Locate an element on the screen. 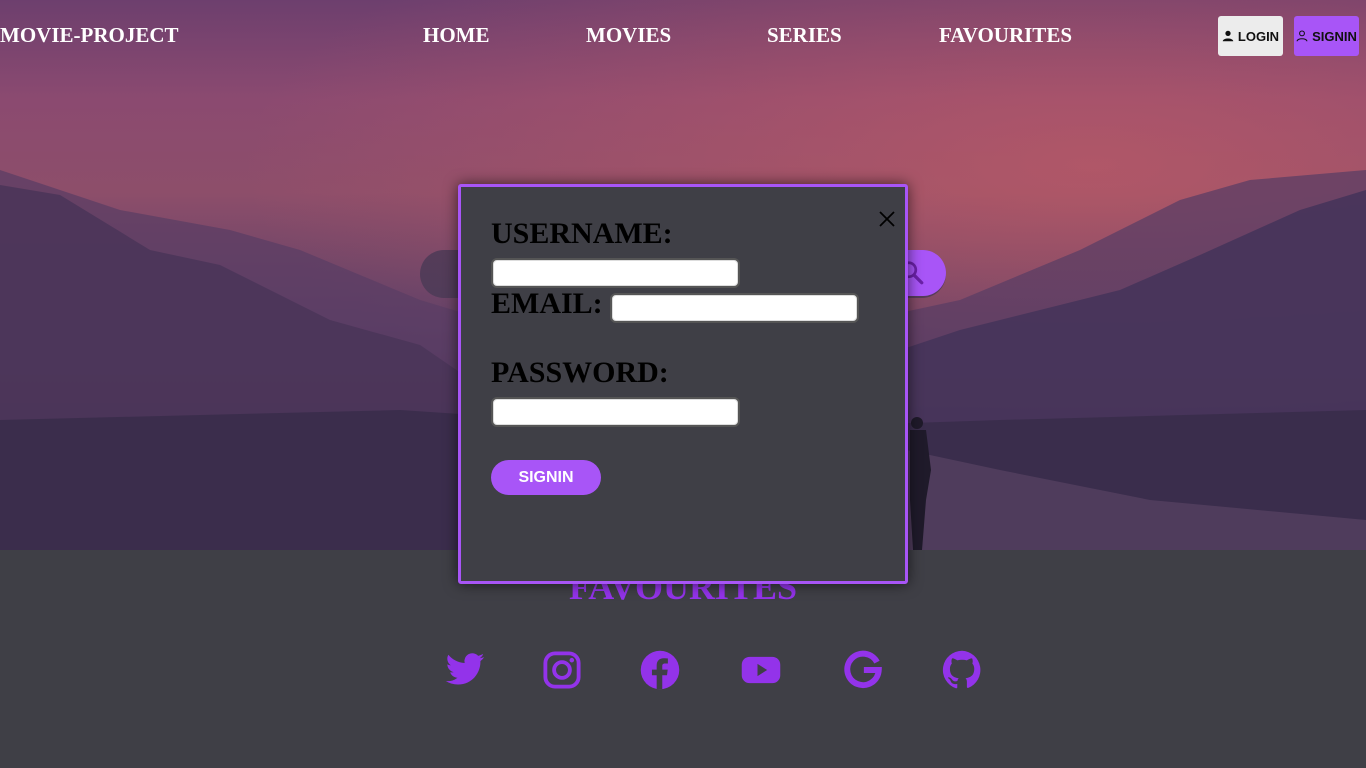 The image size is (1366, 768). username-label: USERNAME: is located at coordinates (582, 233).